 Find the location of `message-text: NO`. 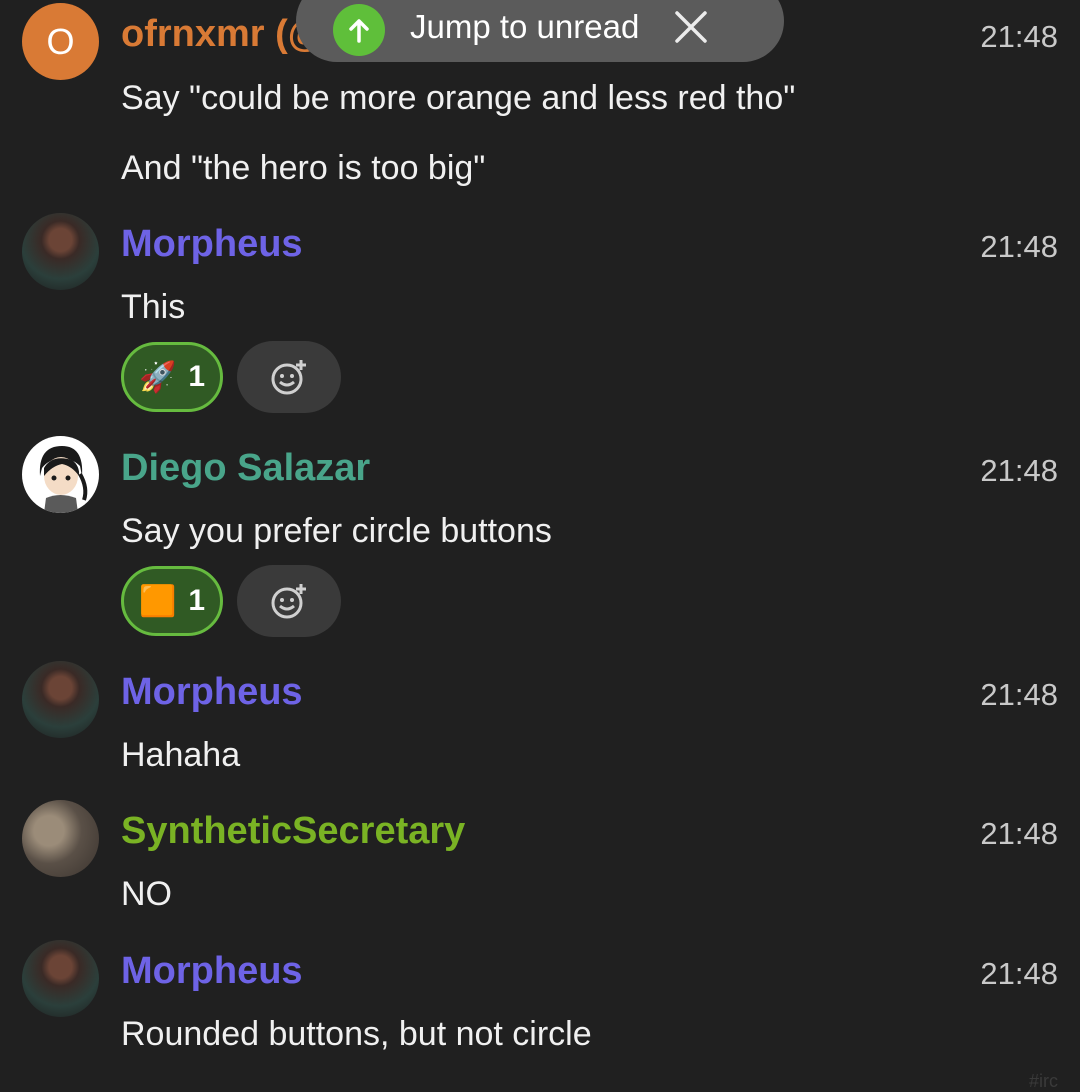

message-text: NO is located at coordinates (146, 894).